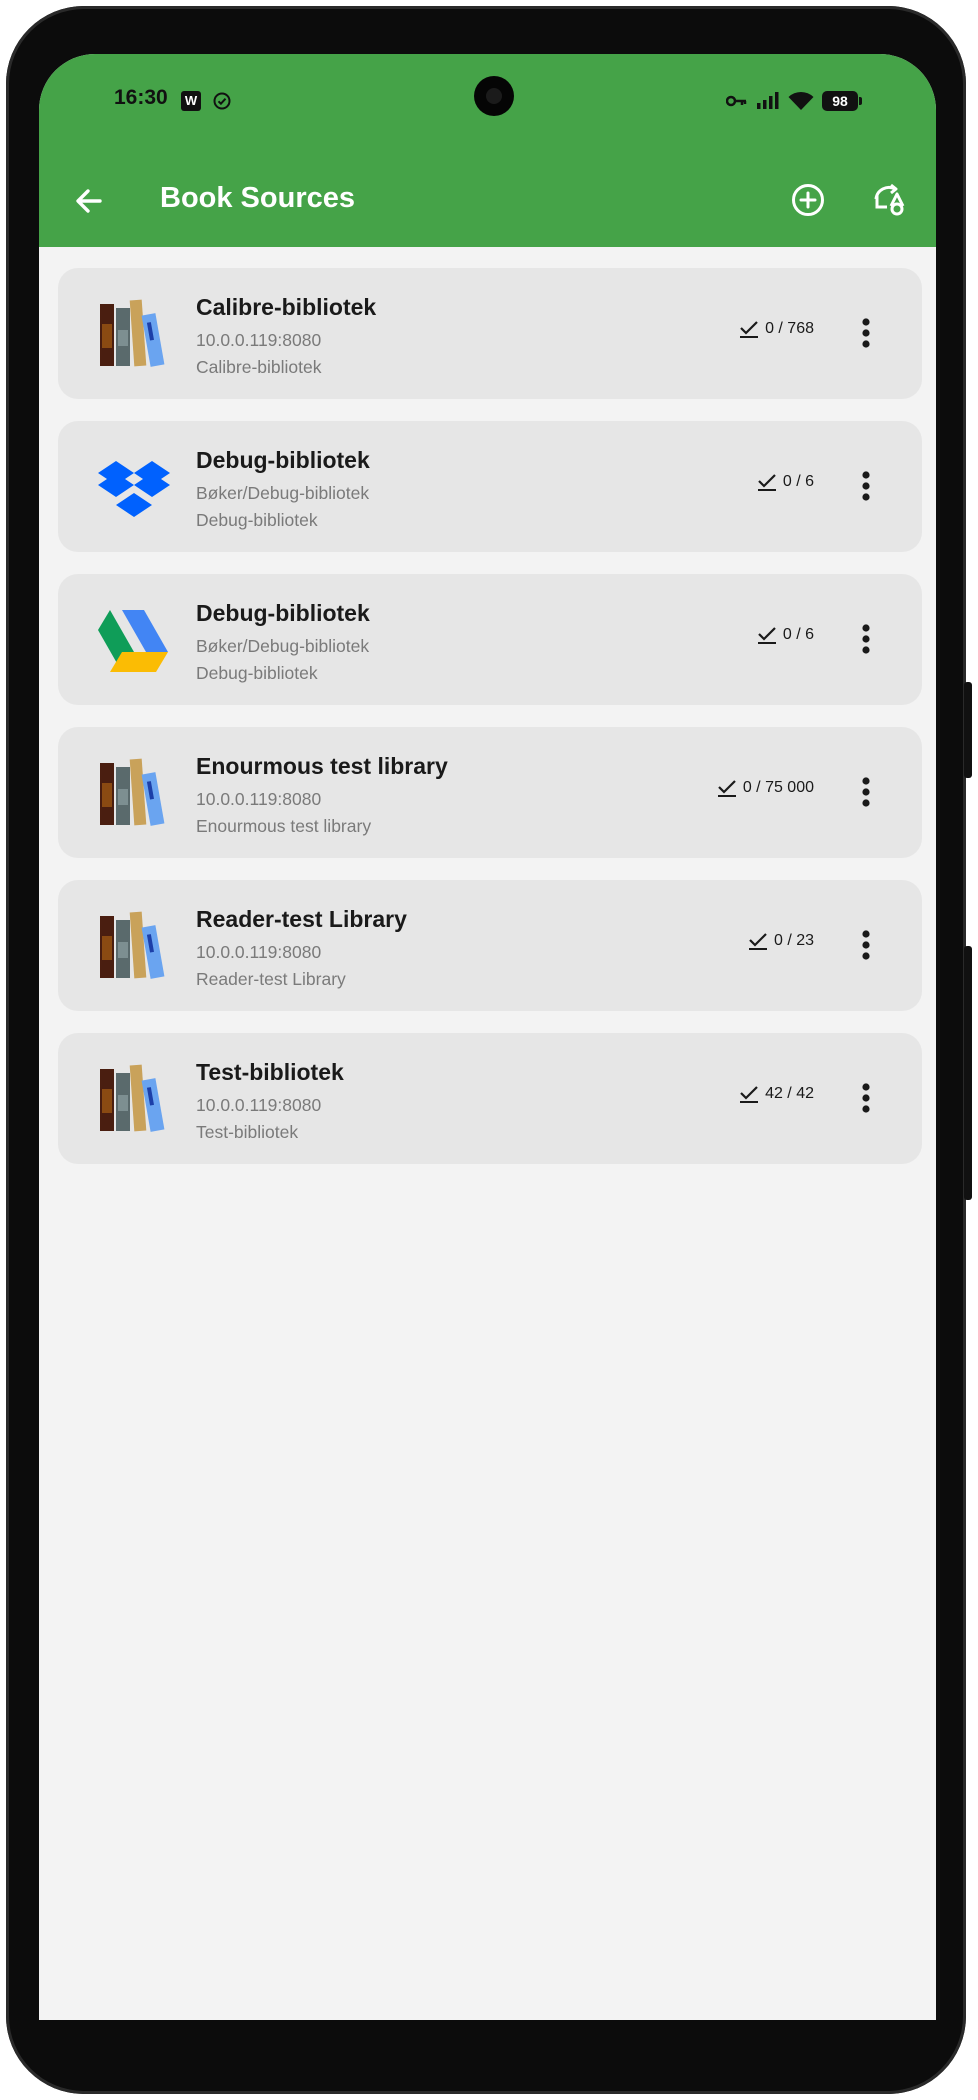 Image resolution: width=978 pixels, height=2100 pixels. I want to click on notification-app-icon: W, so click(191, 101).